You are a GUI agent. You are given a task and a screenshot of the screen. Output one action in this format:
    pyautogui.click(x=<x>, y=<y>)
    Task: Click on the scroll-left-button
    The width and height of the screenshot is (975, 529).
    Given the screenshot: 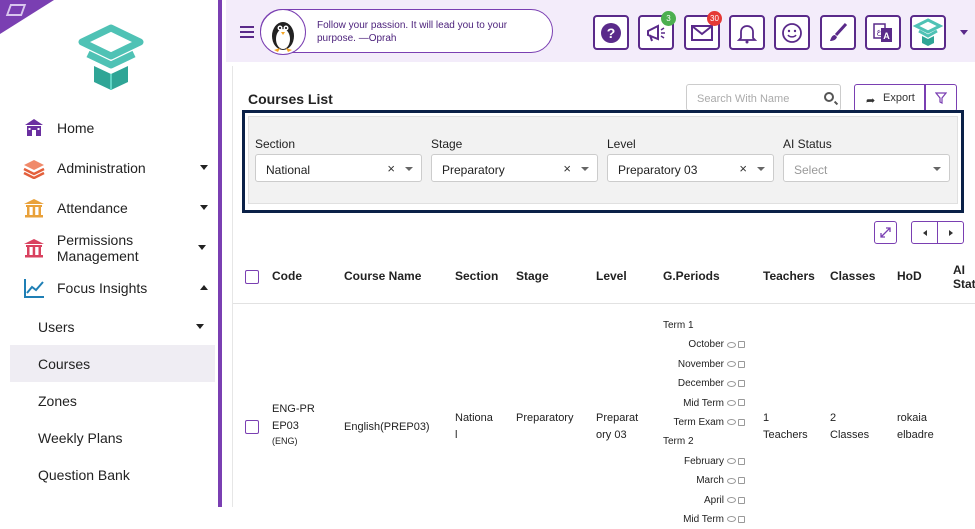 What is the action you would take?
    pyautogui.click(x=924, y=232)
    